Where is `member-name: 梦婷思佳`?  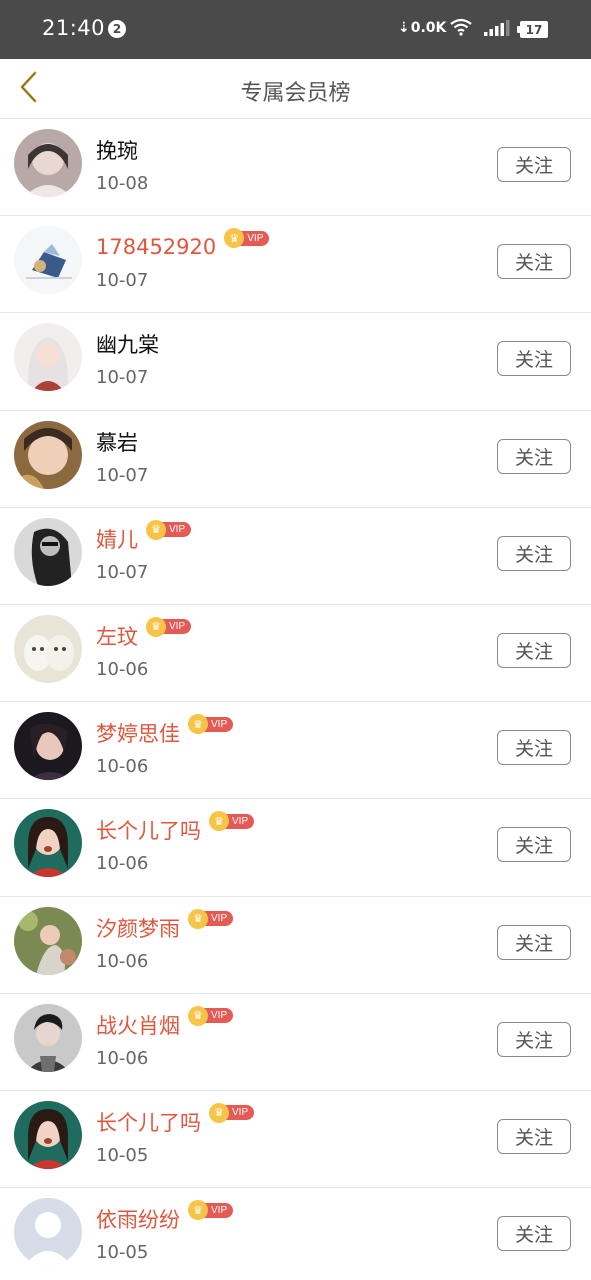
member-name: 梦婷思佳 is located at coordinates (138, 734).